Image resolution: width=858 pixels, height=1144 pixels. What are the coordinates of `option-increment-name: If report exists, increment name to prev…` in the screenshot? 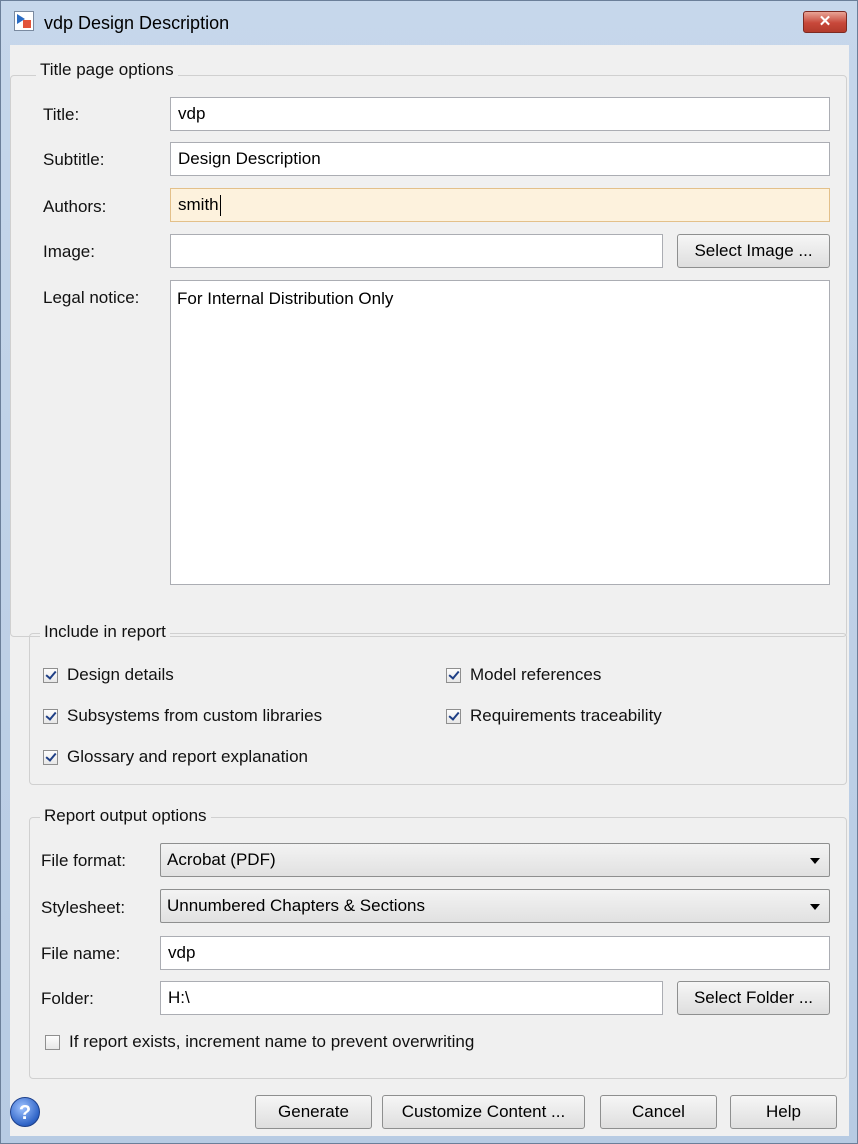 It's located at (259, 1042).